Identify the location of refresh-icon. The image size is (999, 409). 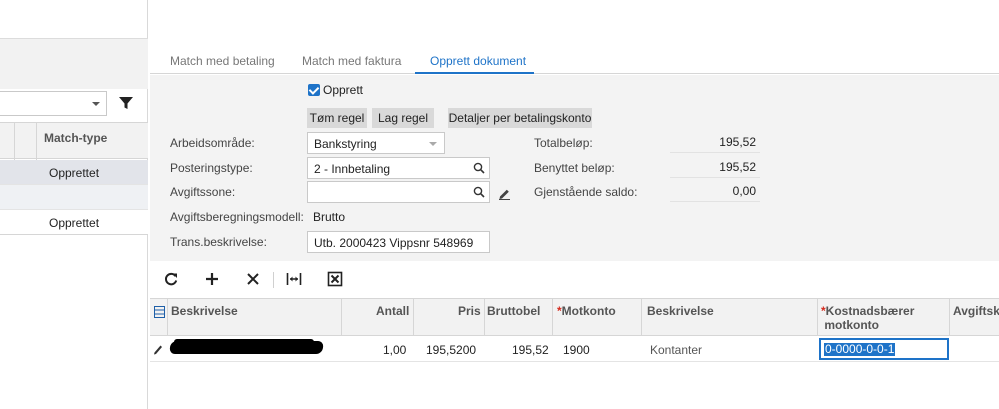
(171, 279).